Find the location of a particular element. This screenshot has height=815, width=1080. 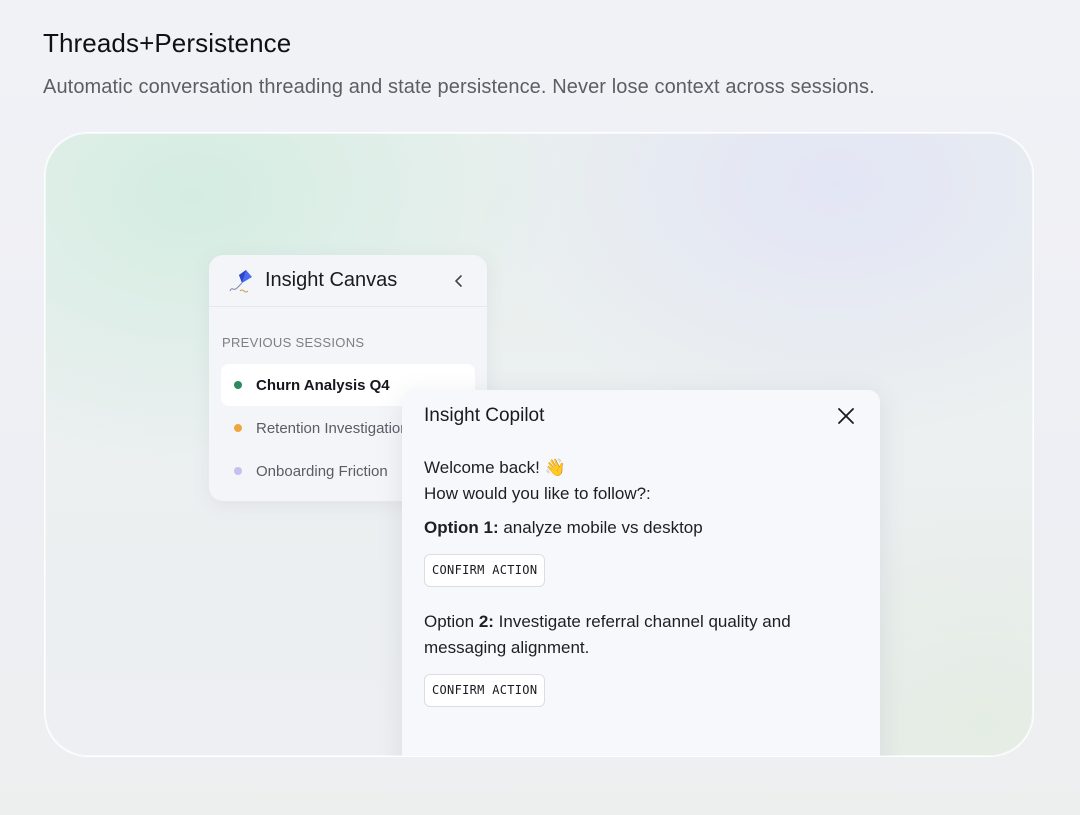

sidebar-header: Insight Canvas is located at coordinates (348, 281).